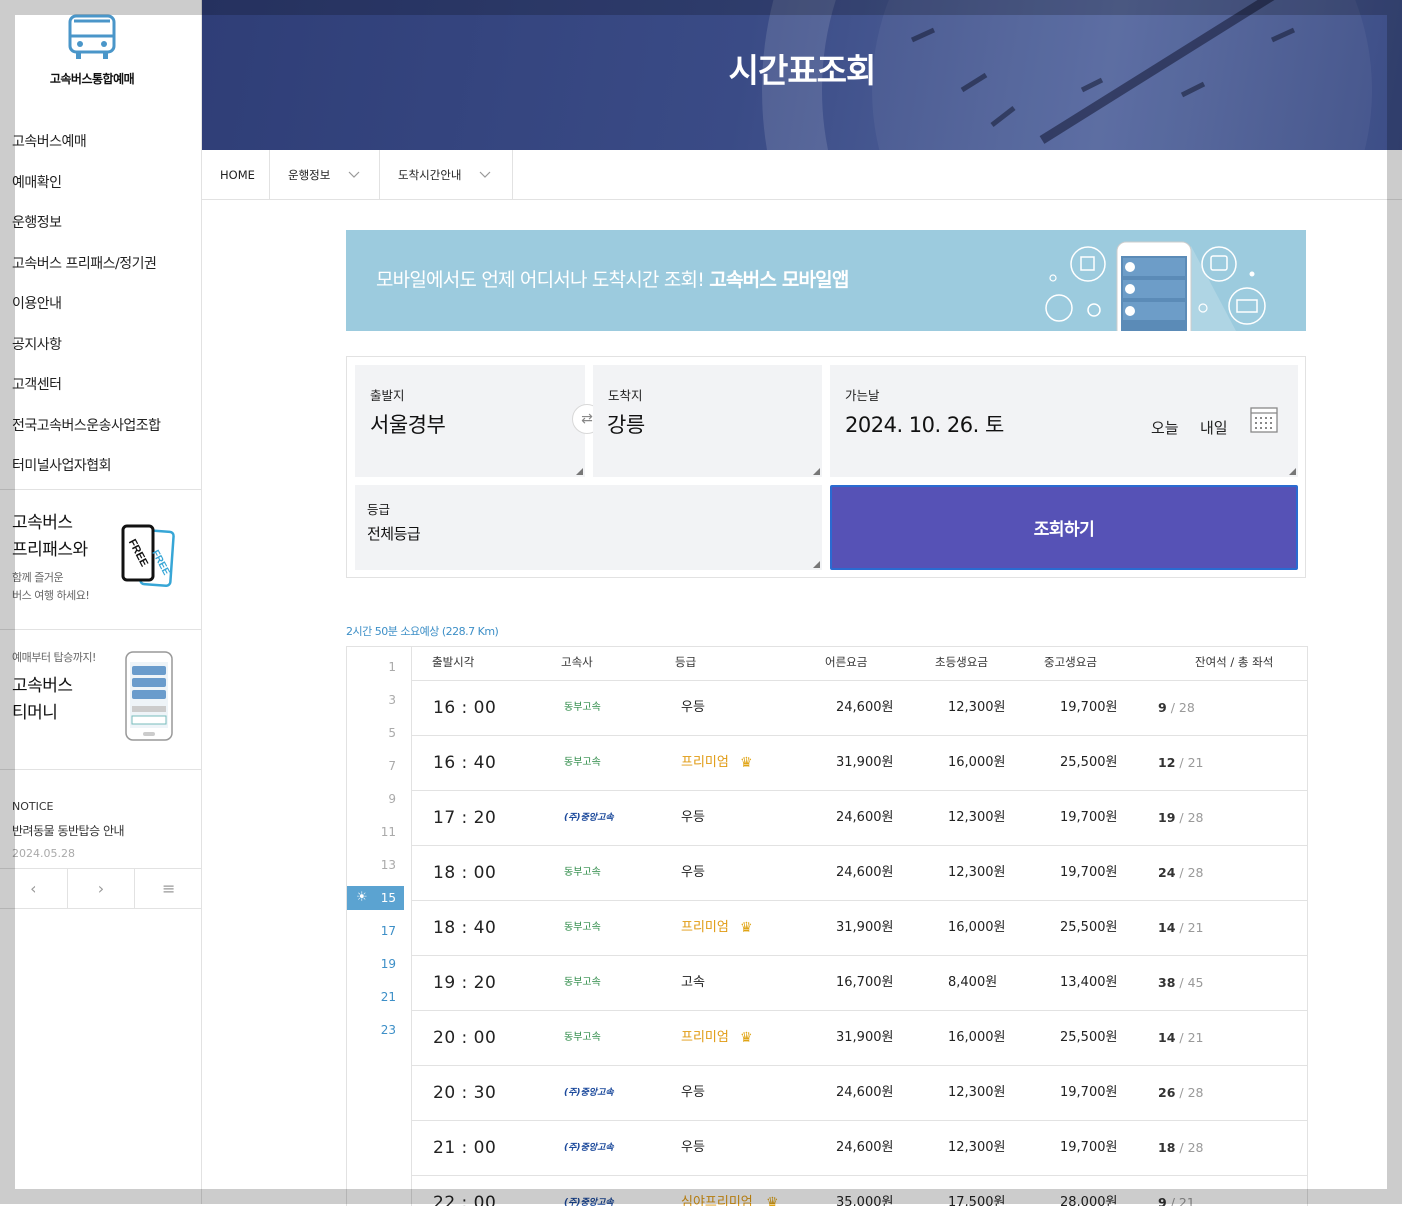 Image resolution: width=1402 pixels, height=1206 pixels. Describe the element at coordinates (375, 766) in the screenshot. I see `hour-button: 7` at that location.